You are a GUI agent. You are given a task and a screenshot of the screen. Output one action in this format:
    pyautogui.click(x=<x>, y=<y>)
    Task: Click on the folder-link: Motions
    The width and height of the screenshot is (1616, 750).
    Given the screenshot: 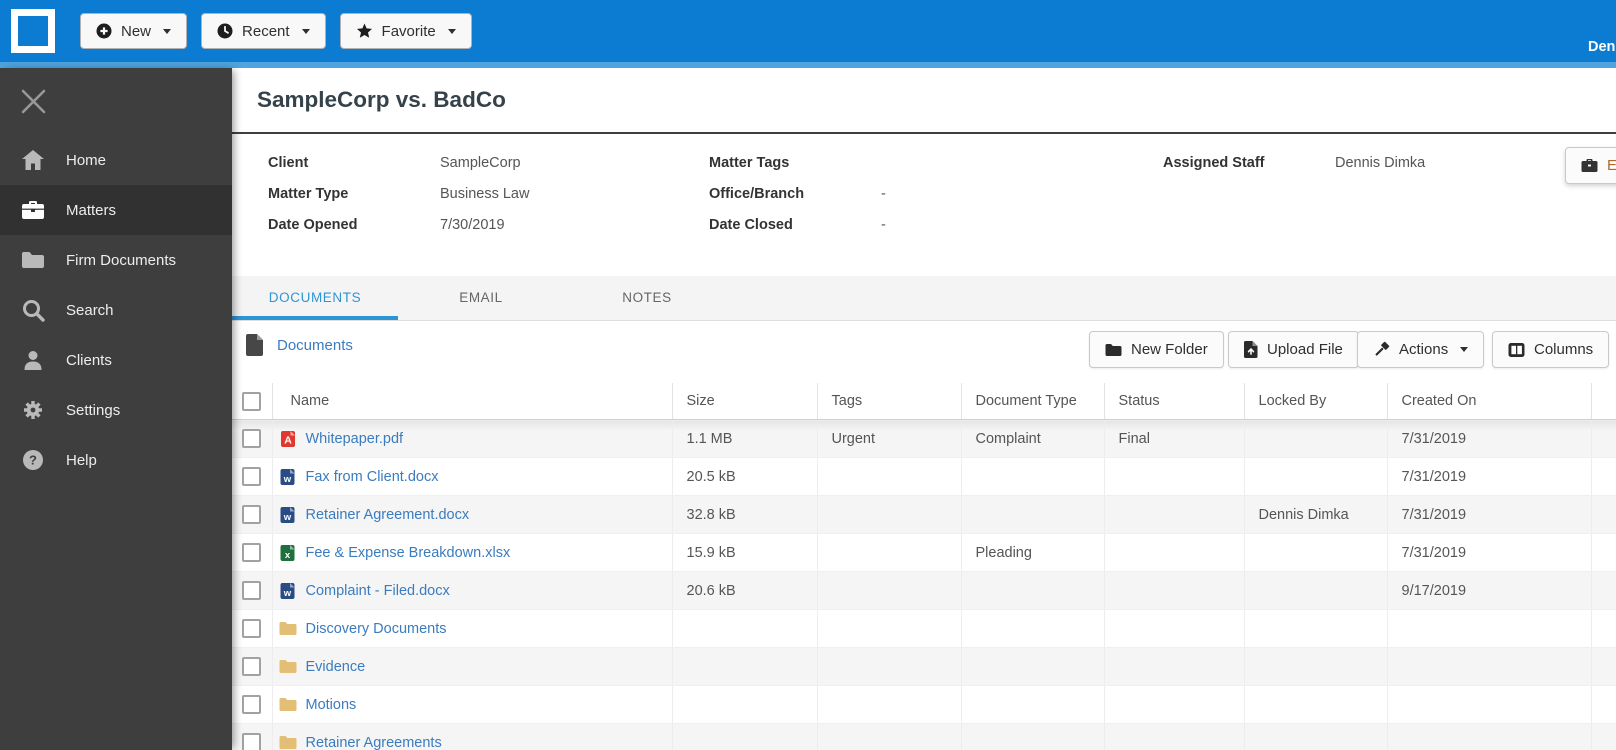 What is the action you would take?
    pyautogui.click(x=331, y=705)
    